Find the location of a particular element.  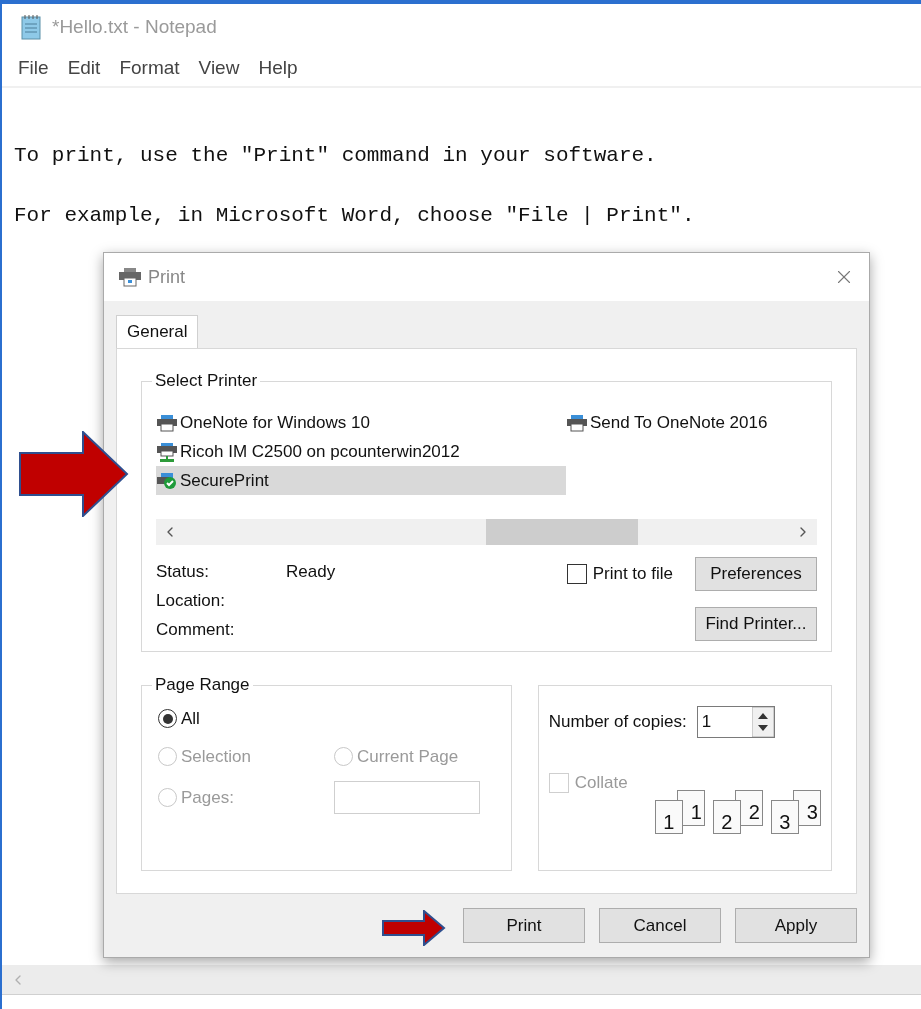

dialog-button: Print is located at coordinates (524, 925).